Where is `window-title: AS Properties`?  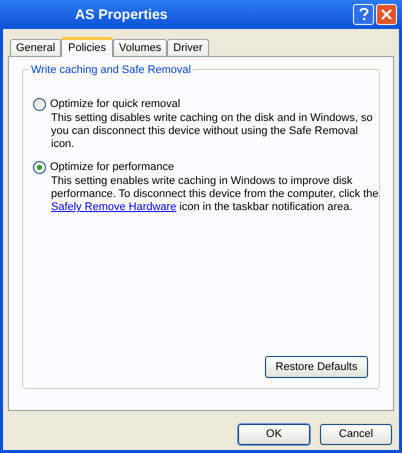
window-title: AS Properties is located at coordinates (122, 14).